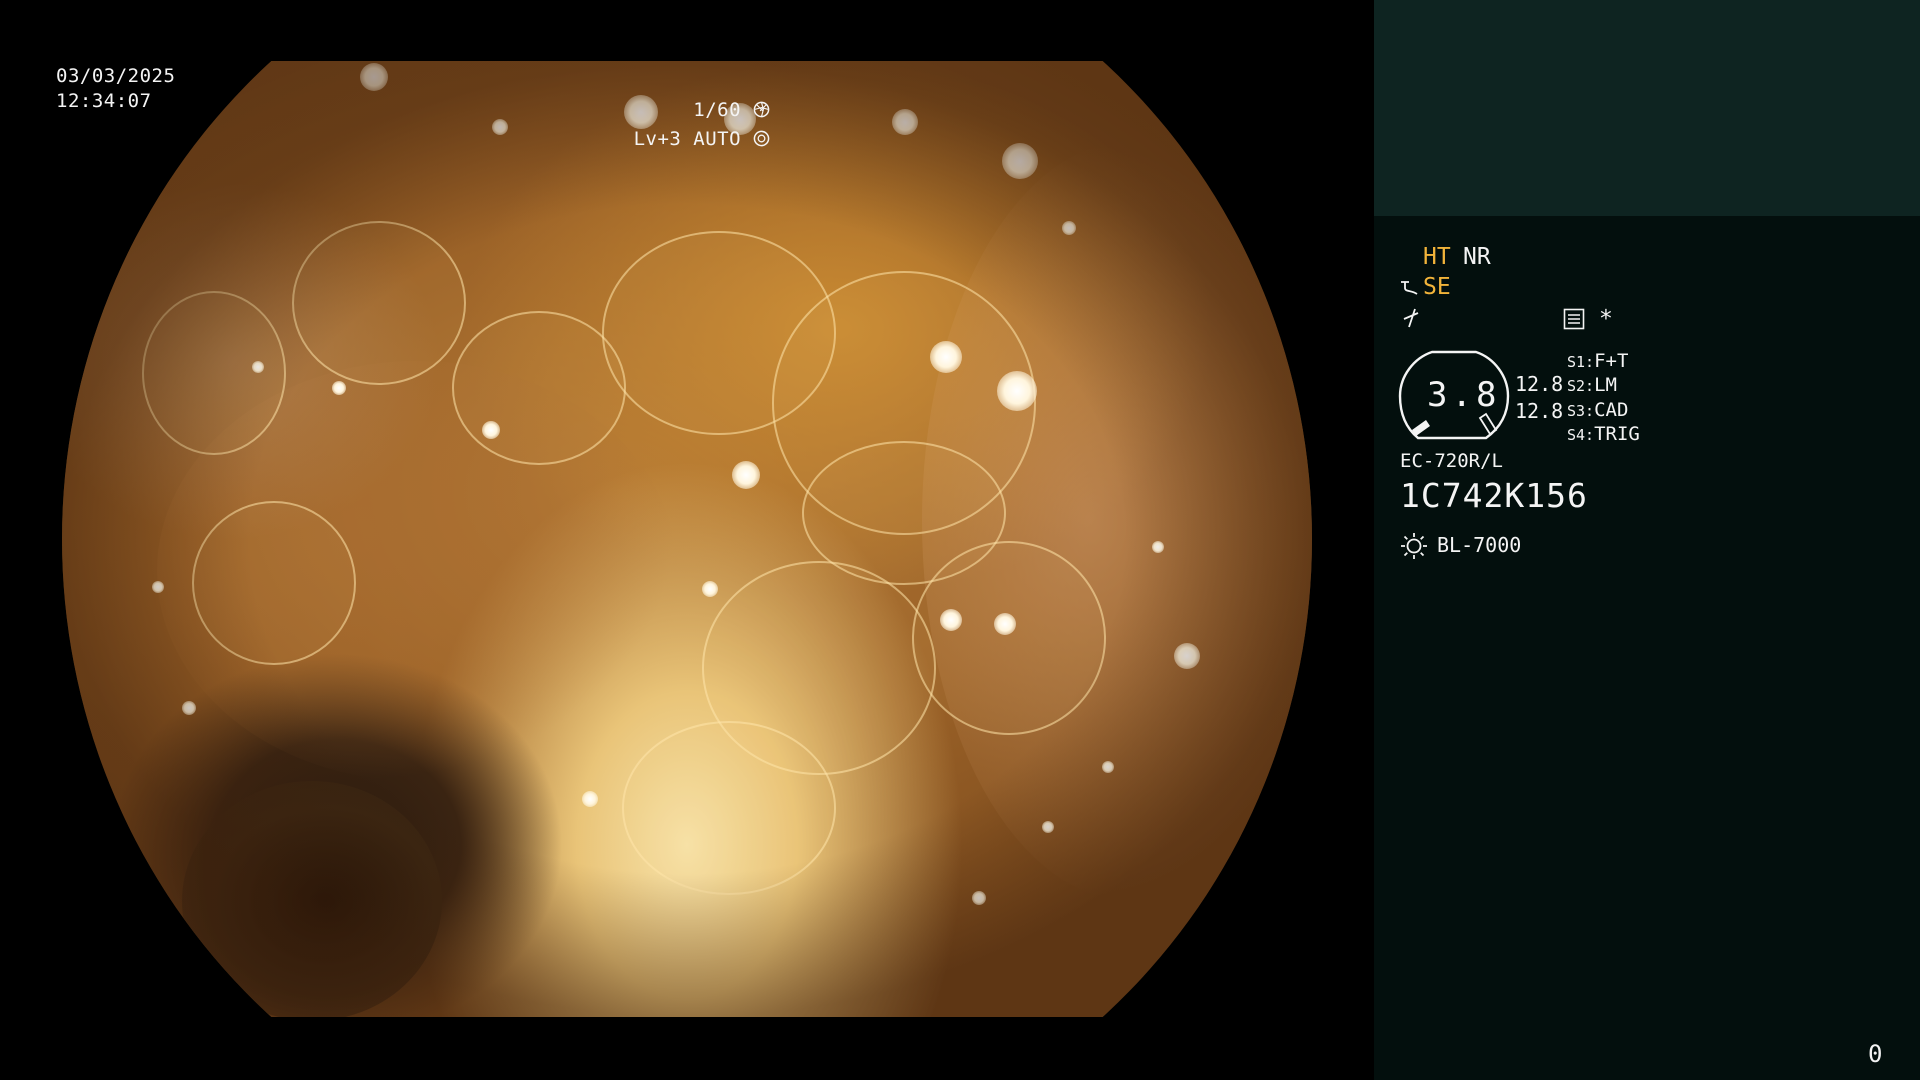 Image resolution: width=1920 pixels, height=1080 pixels. What do you see at coordinates (1581, 386) in the screenshot?
I see `switch-key: S2:` at bounding box center [1581, 386].